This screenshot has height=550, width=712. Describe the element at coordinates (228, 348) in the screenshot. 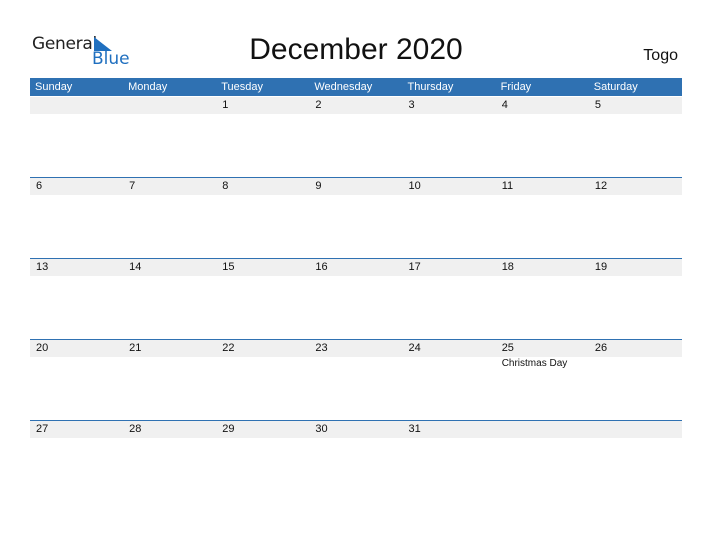

I see `day-number: 22` at that location.